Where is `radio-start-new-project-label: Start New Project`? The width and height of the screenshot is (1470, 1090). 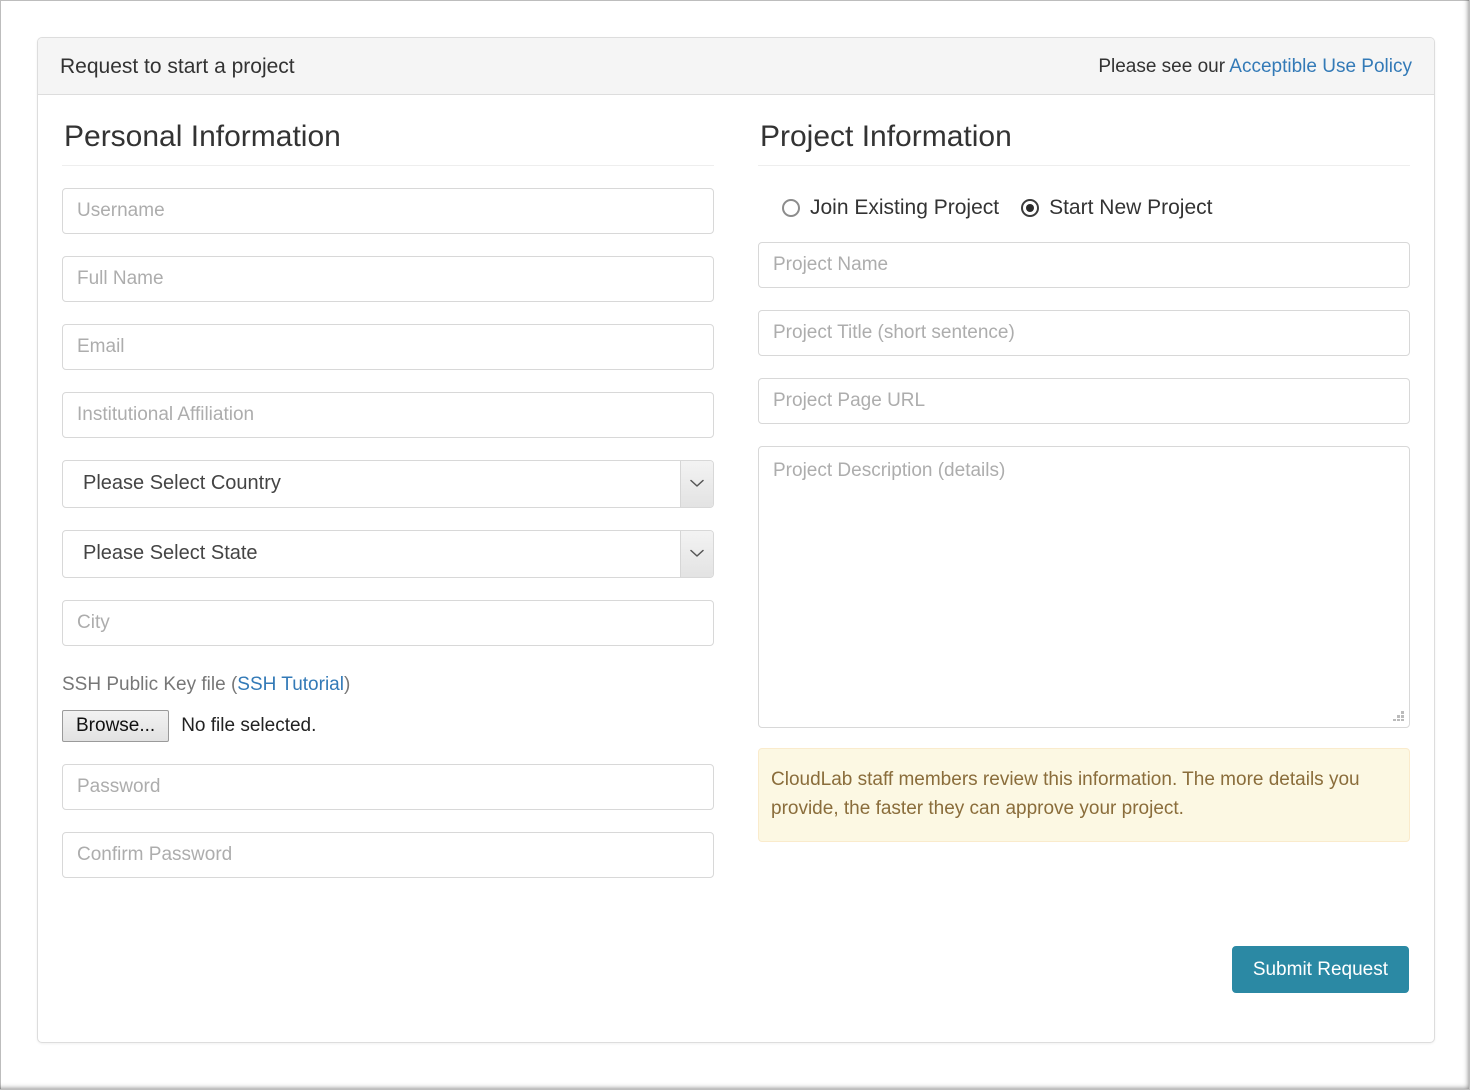
radio-start-new-project-label: Start New Project is located at coordinates (1131, 207).